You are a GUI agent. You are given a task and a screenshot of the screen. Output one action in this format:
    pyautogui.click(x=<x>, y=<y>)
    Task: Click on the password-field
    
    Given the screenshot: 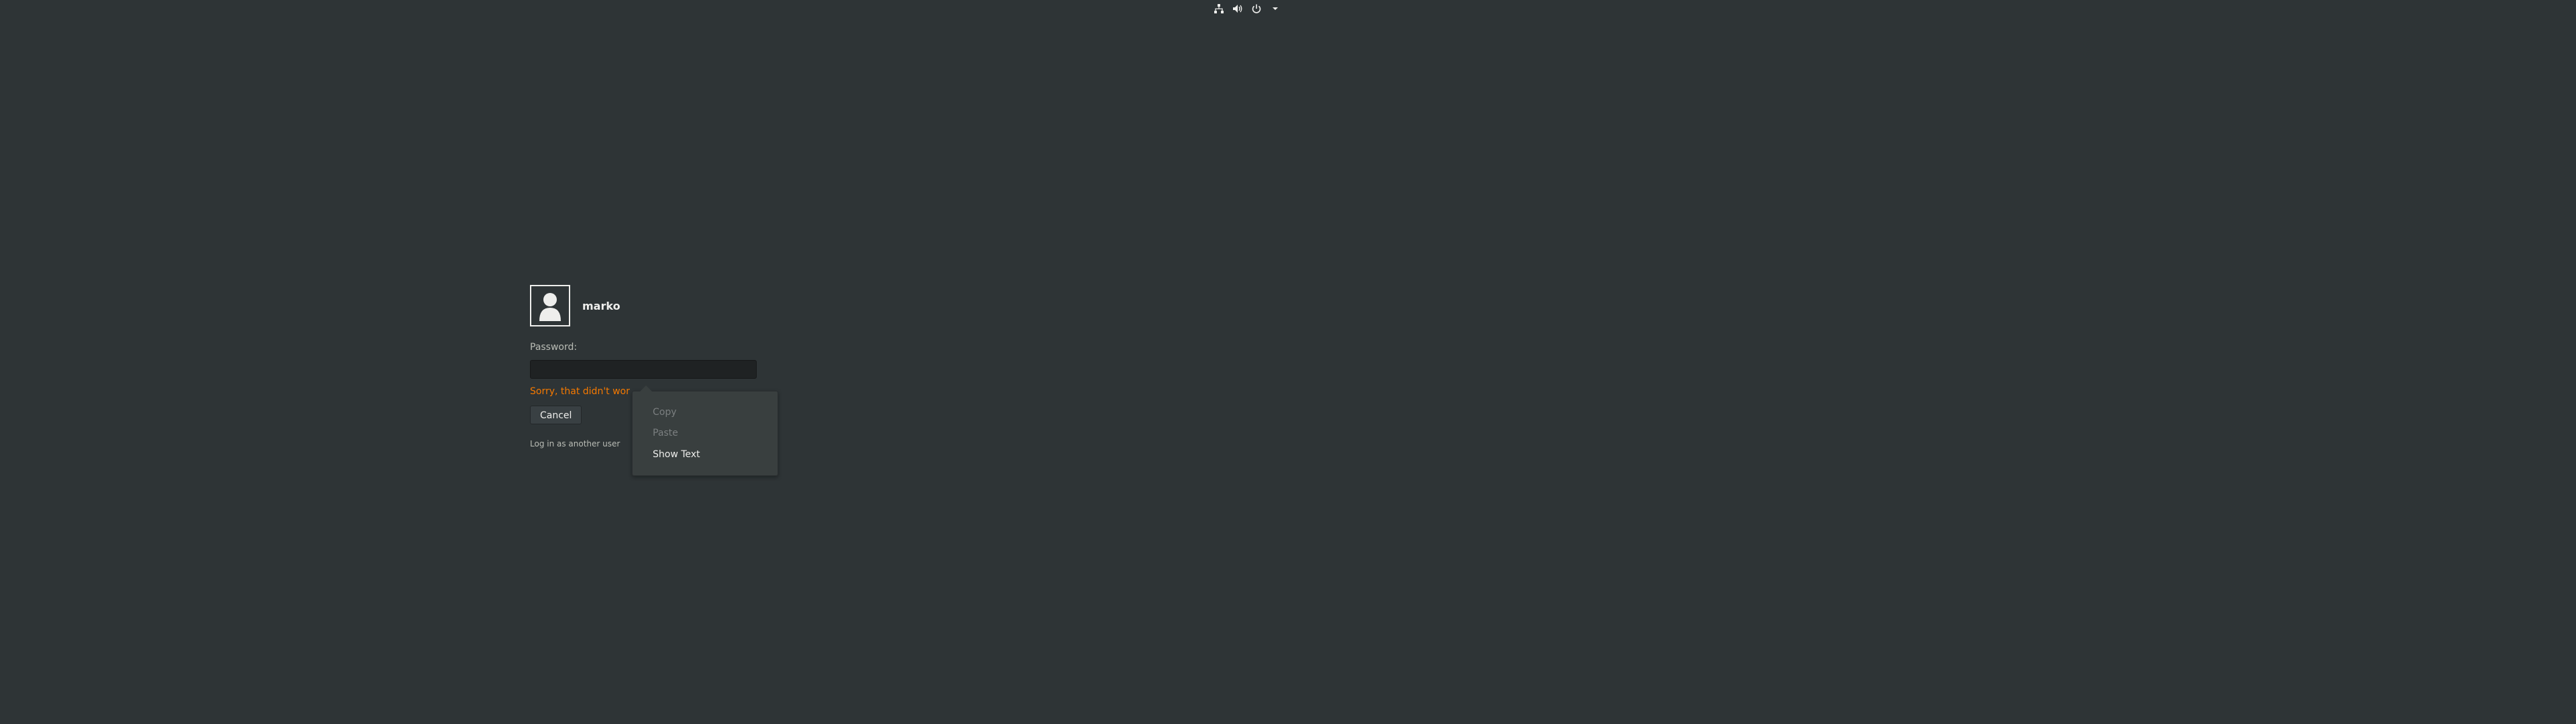 What is the action you would take?
    pyautogui.click(x=643, y=369)
    